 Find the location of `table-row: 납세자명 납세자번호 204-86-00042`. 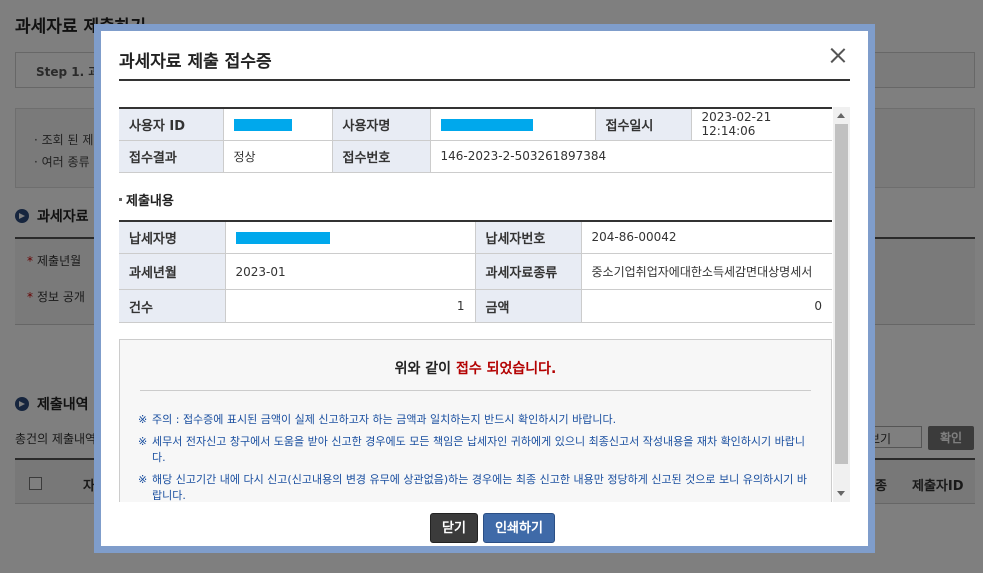

table-row: 납세자명 납세자번호 204-86-00042 is located at coordinates (475, 237).